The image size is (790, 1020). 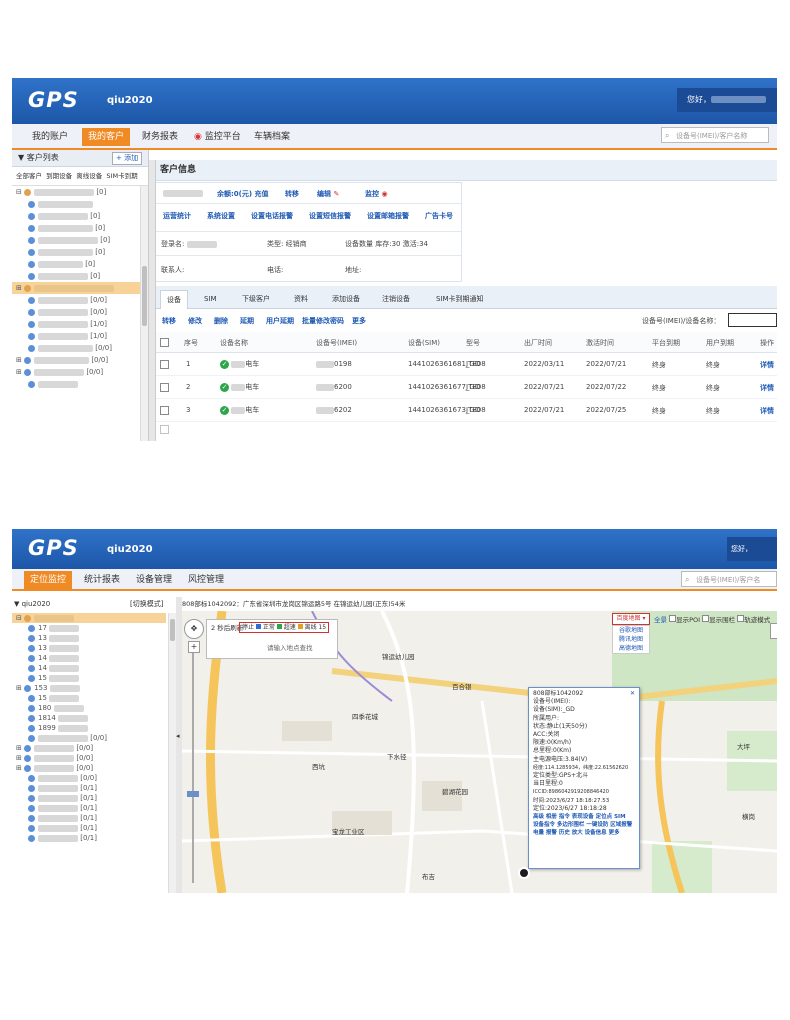 What do you see at coordinates (210, 299) in the screenshot?
I see `tab-sim: SIM` at bounding box center [210, 299].